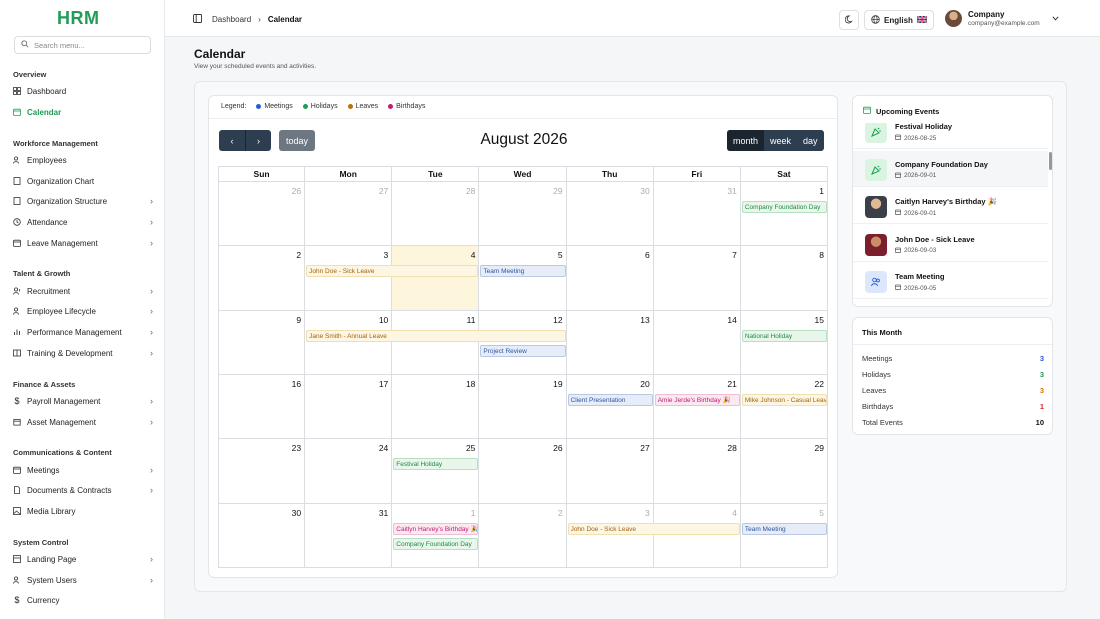 This screenshot has height=619, width=1100. I want to click on day-cell: 11, so click(436, 342).